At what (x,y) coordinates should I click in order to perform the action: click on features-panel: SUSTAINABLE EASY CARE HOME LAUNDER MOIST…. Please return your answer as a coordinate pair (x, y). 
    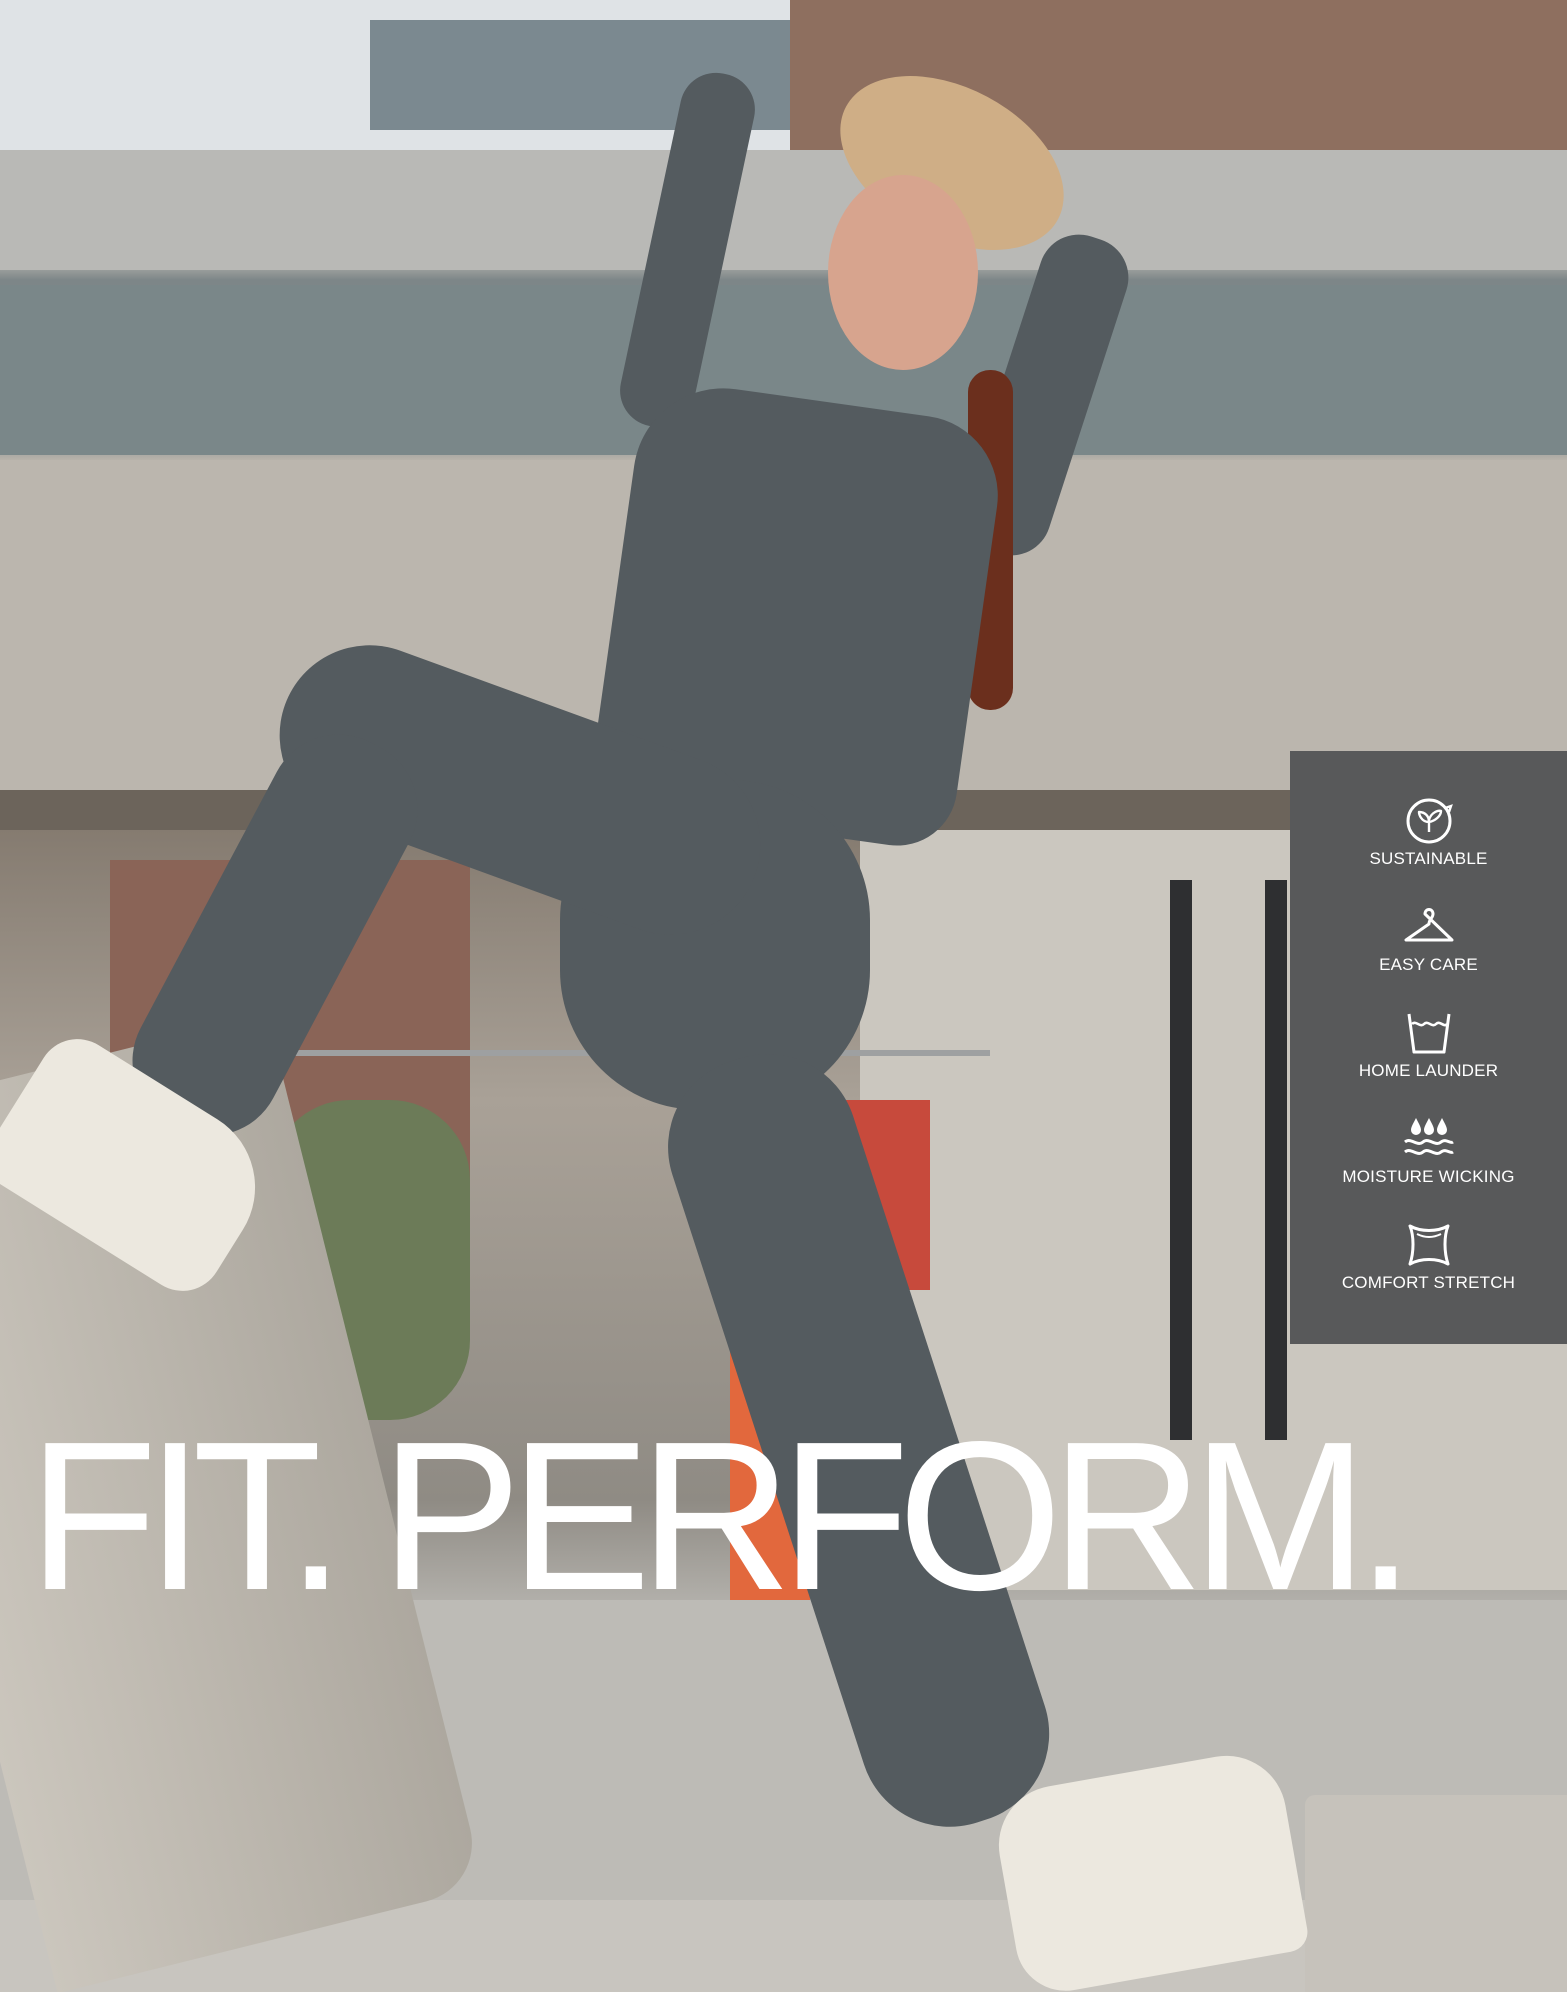
    Looking at the image, I should click on (1428, 1047).